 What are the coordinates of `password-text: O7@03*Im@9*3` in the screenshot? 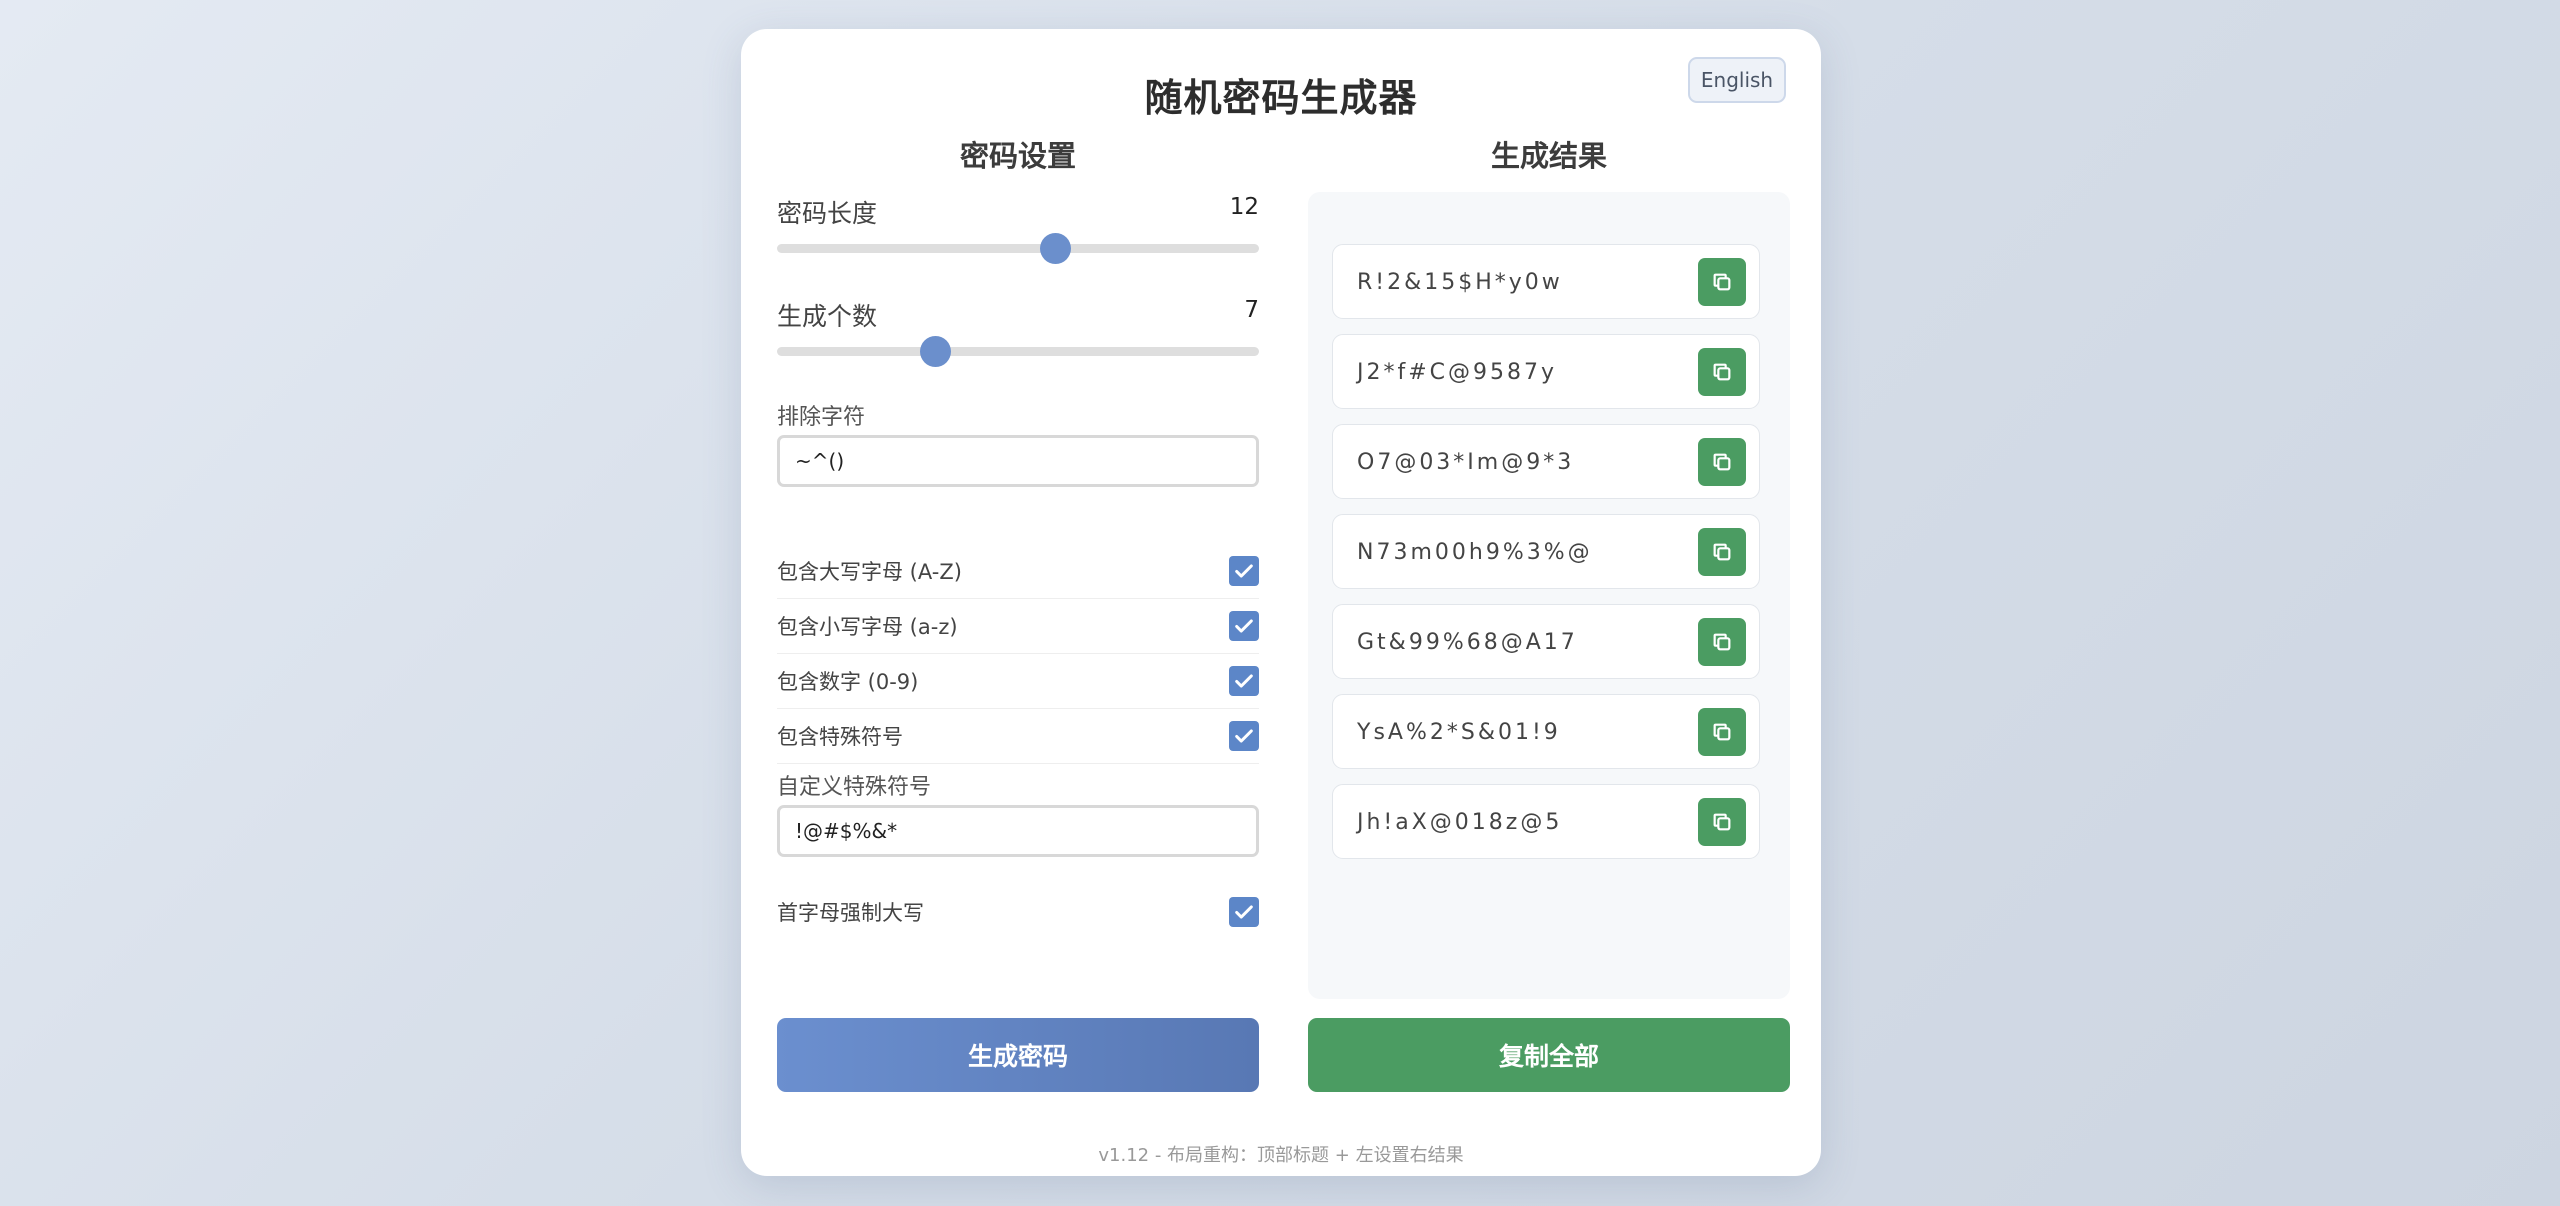 It's located at (1465, 462).